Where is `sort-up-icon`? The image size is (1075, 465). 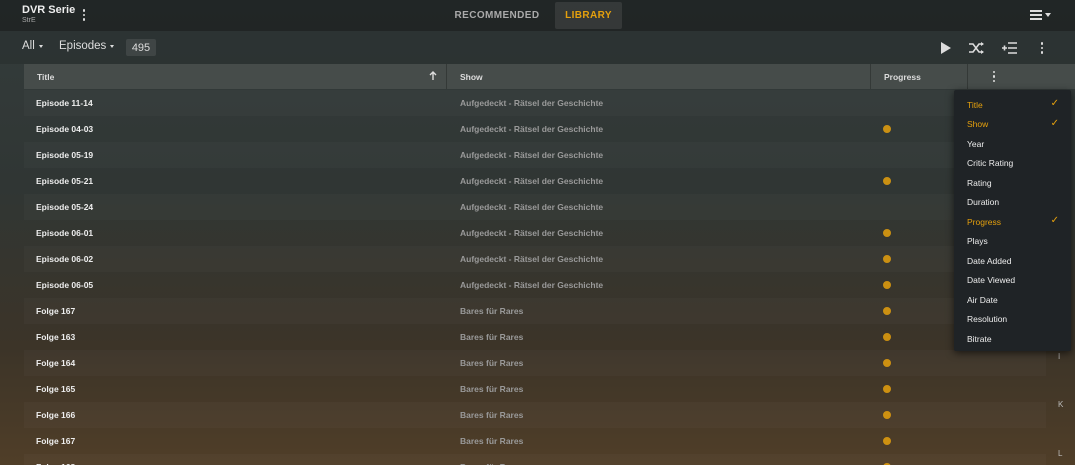 sort-up-icon is located at coordinates (433, 75).